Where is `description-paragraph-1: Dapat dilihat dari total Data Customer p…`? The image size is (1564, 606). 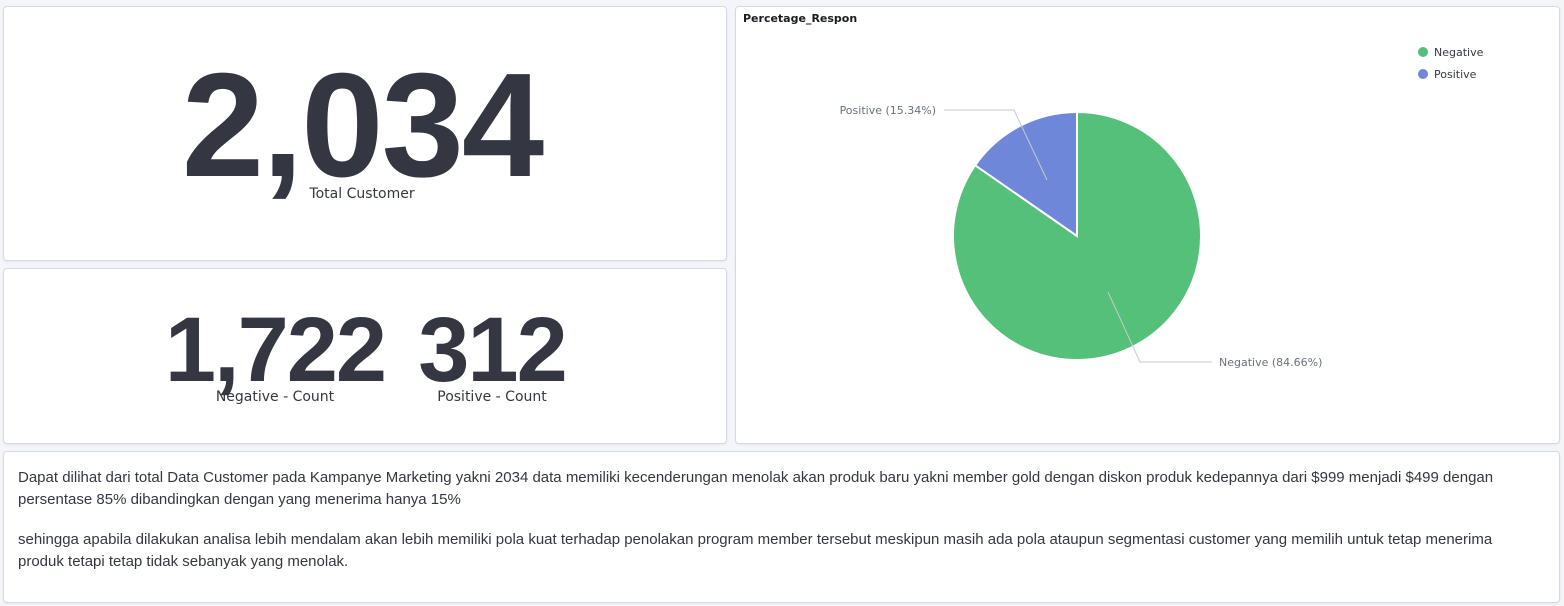 description-paragraph-1: Dapat dilihat dari total Data Customer p… is located at coordinates (756, 488).